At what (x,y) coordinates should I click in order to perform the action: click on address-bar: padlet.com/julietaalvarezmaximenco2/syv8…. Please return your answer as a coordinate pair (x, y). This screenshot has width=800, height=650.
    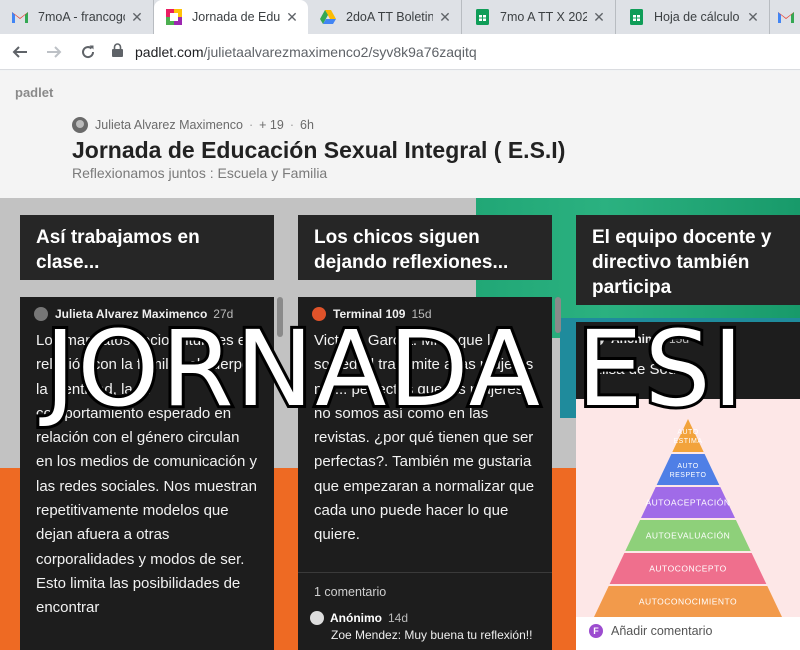
    Looking at the image, I should click on (294, 52).